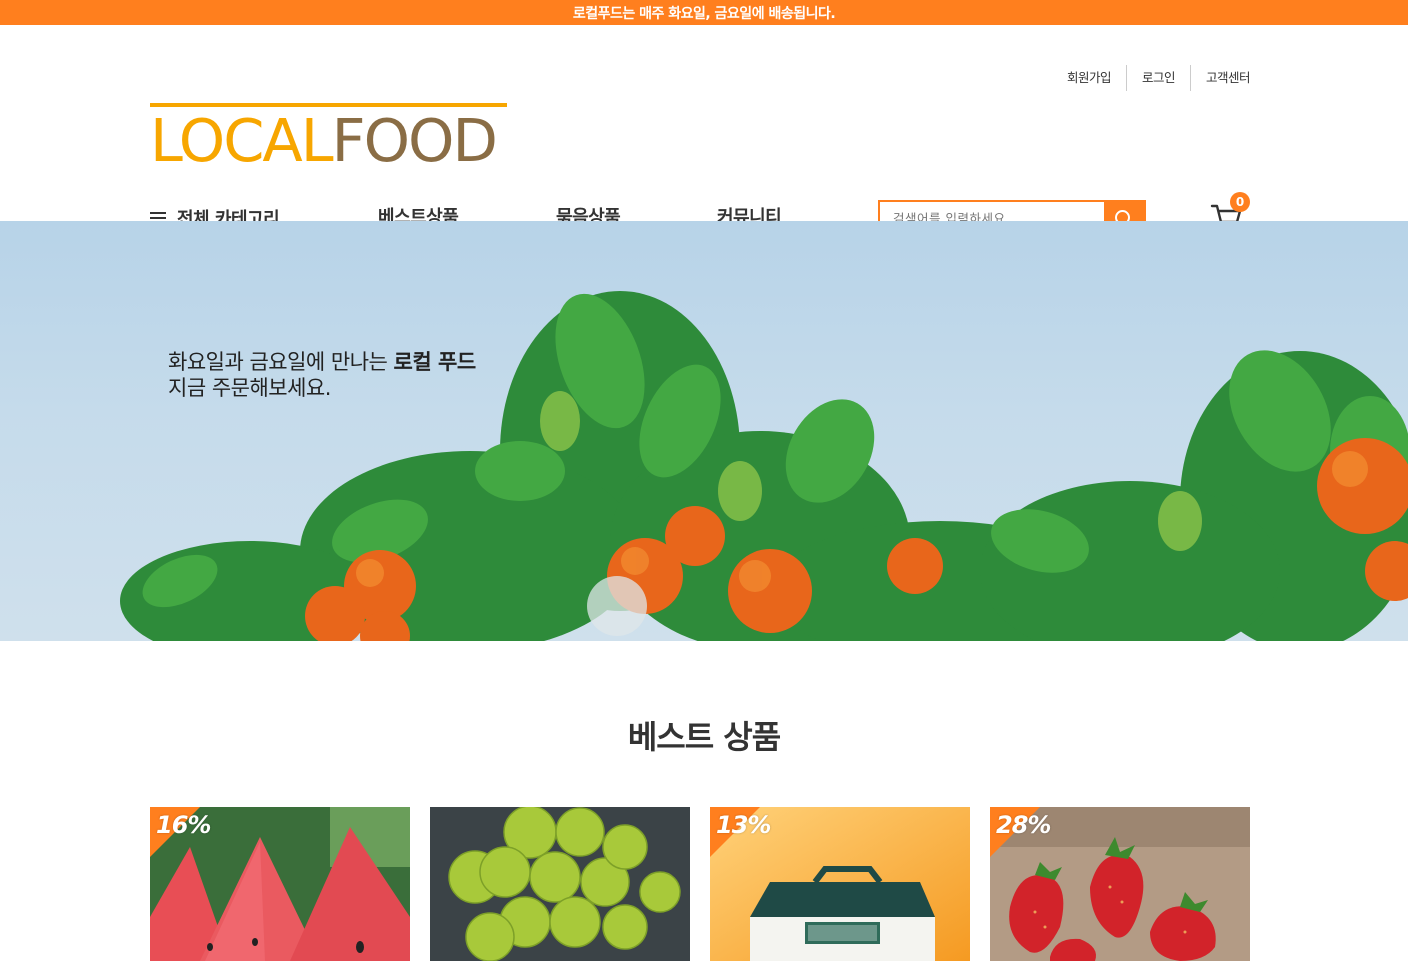  Describe the element at coordinates (1221, 78) in the screenshot. I see `customer-center-link: 고객센터` at that location.